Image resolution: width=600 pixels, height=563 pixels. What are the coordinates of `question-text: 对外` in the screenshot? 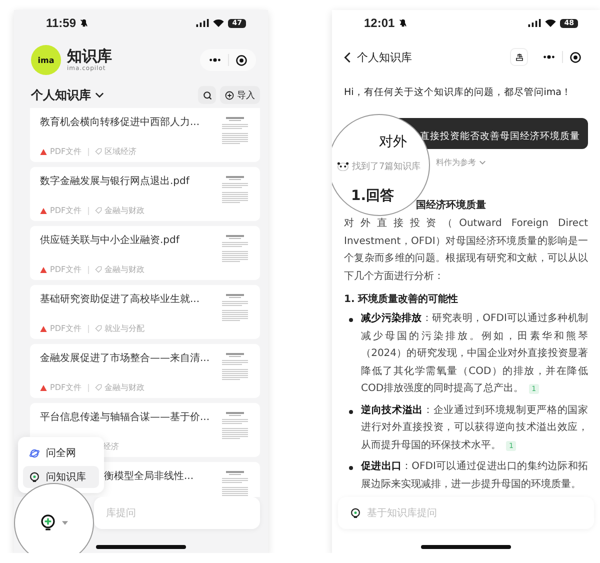 It's located at (393, 142).